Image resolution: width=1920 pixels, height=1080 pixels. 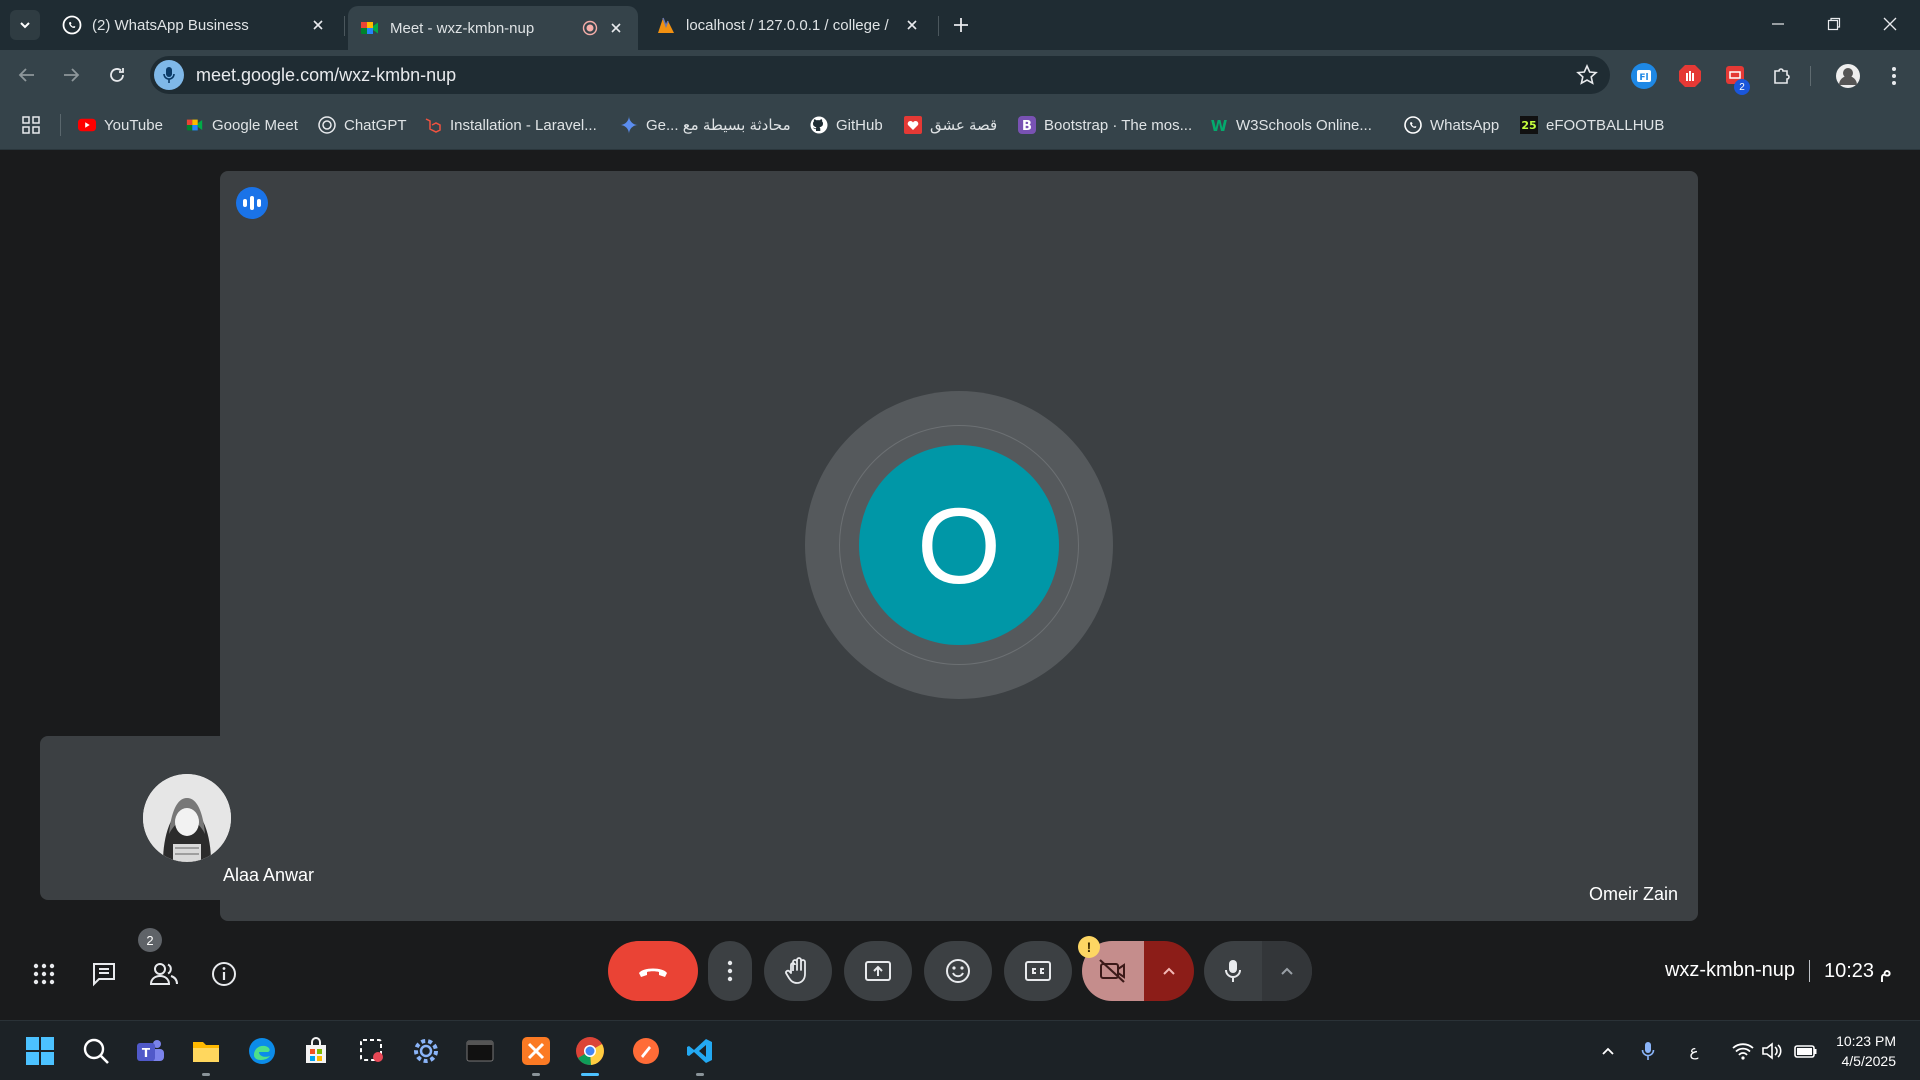 I want to click on chat-button, so click(x=104, y=974).